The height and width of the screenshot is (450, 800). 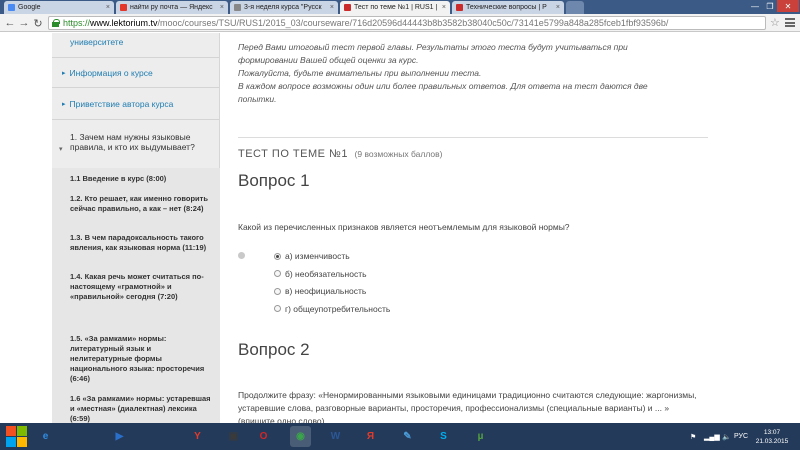 I want to click on yandex-browser-icon: Y, so click(x=197, y=436).